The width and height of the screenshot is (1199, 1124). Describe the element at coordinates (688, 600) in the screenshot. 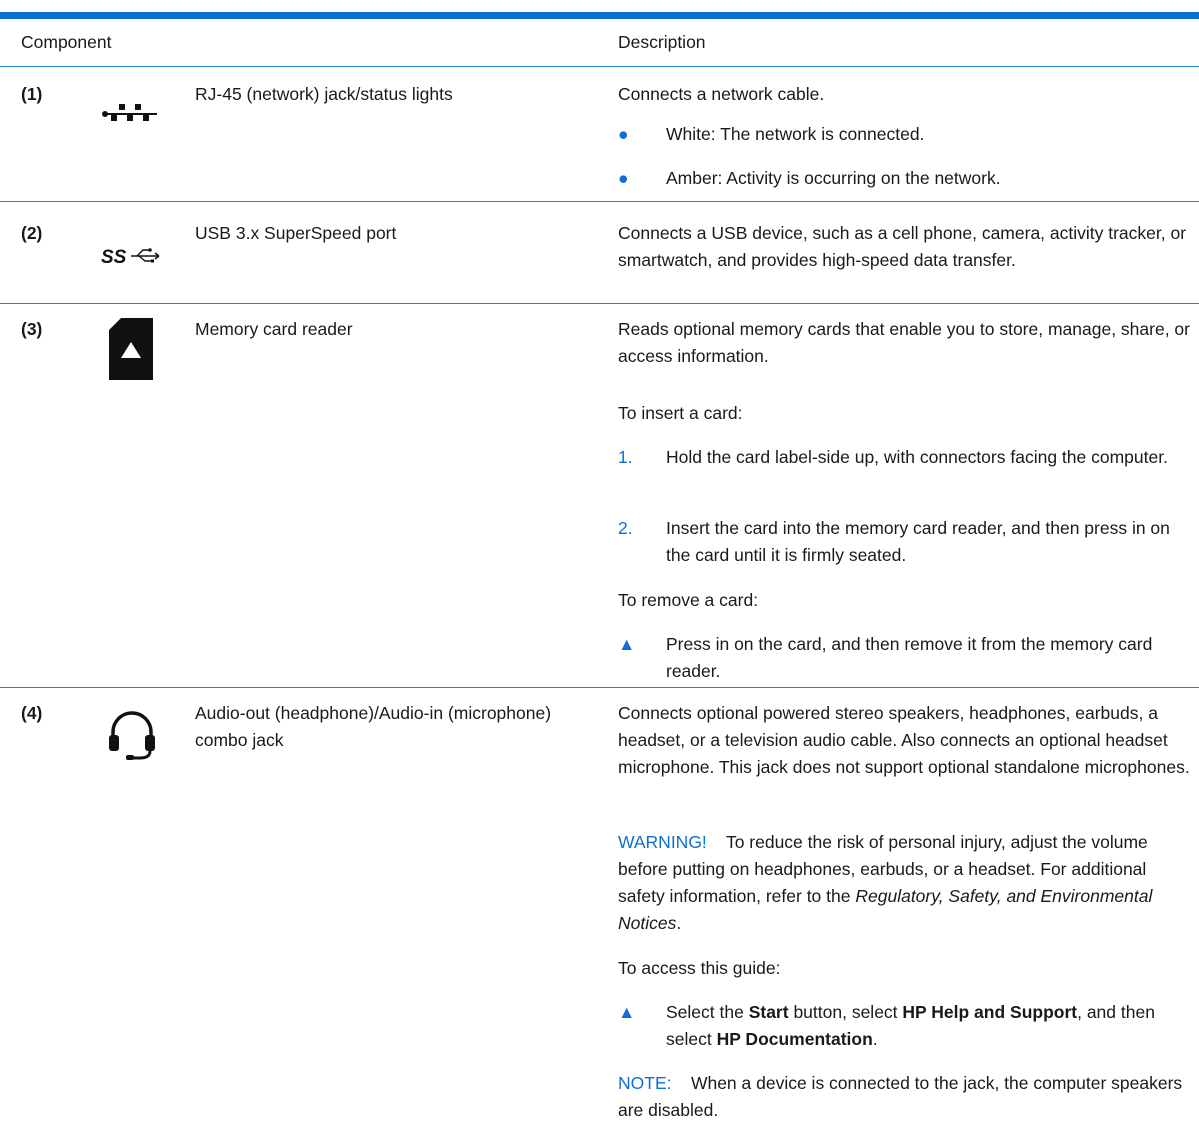

I see `remove-title: To remove a card:` at that location.